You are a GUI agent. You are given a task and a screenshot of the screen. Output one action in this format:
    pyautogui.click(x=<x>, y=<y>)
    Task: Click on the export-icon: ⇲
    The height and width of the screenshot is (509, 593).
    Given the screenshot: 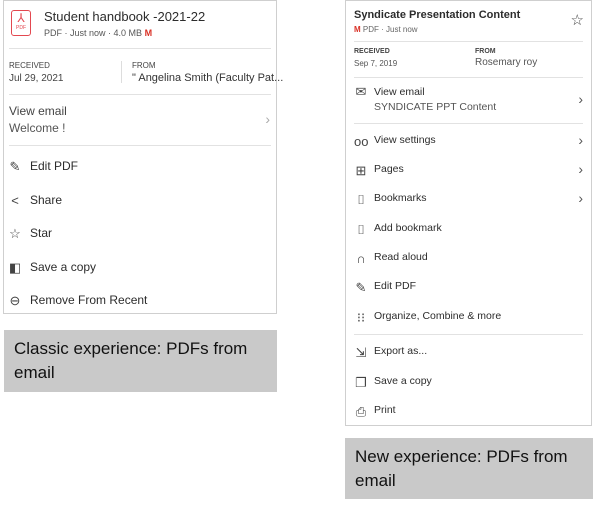 What is the action you would take?
    pyautogui.click(x=361, y=352)
    